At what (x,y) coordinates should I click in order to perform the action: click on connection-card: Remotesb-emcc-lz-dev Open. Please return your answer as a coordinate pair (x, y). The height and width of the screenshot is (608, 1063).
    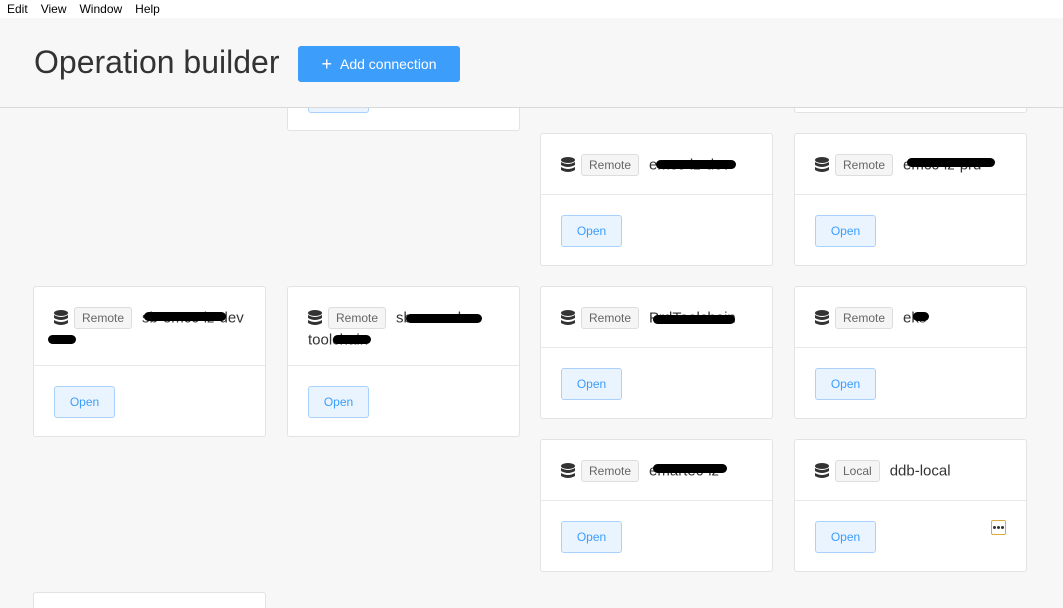
    Looking at the image, I should click on (149, 361).